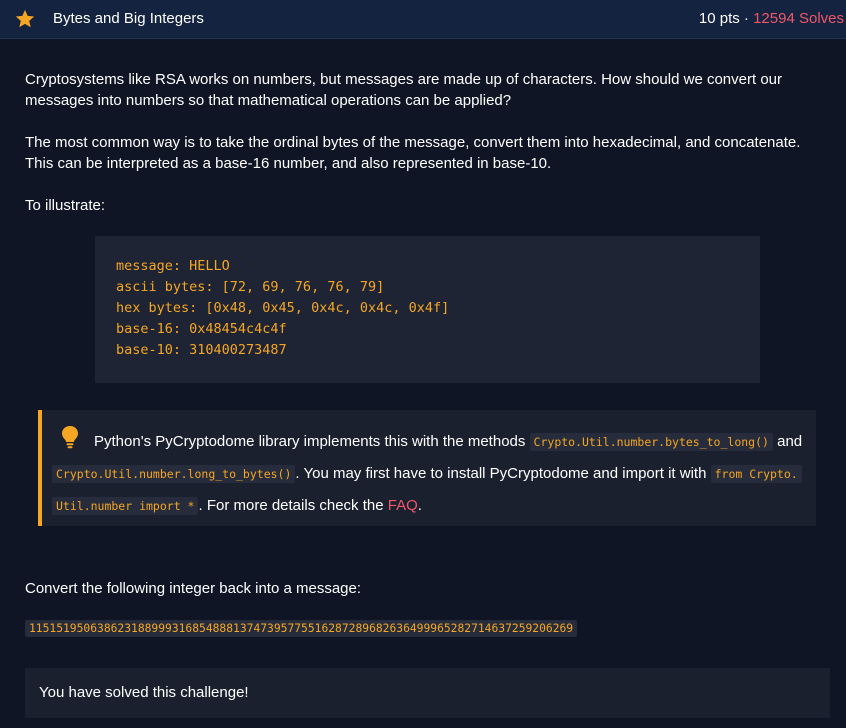  Describe the element at coordinates (65, 205) in the screenshot. I see `illustrate-label: To illustrate:` at that location.